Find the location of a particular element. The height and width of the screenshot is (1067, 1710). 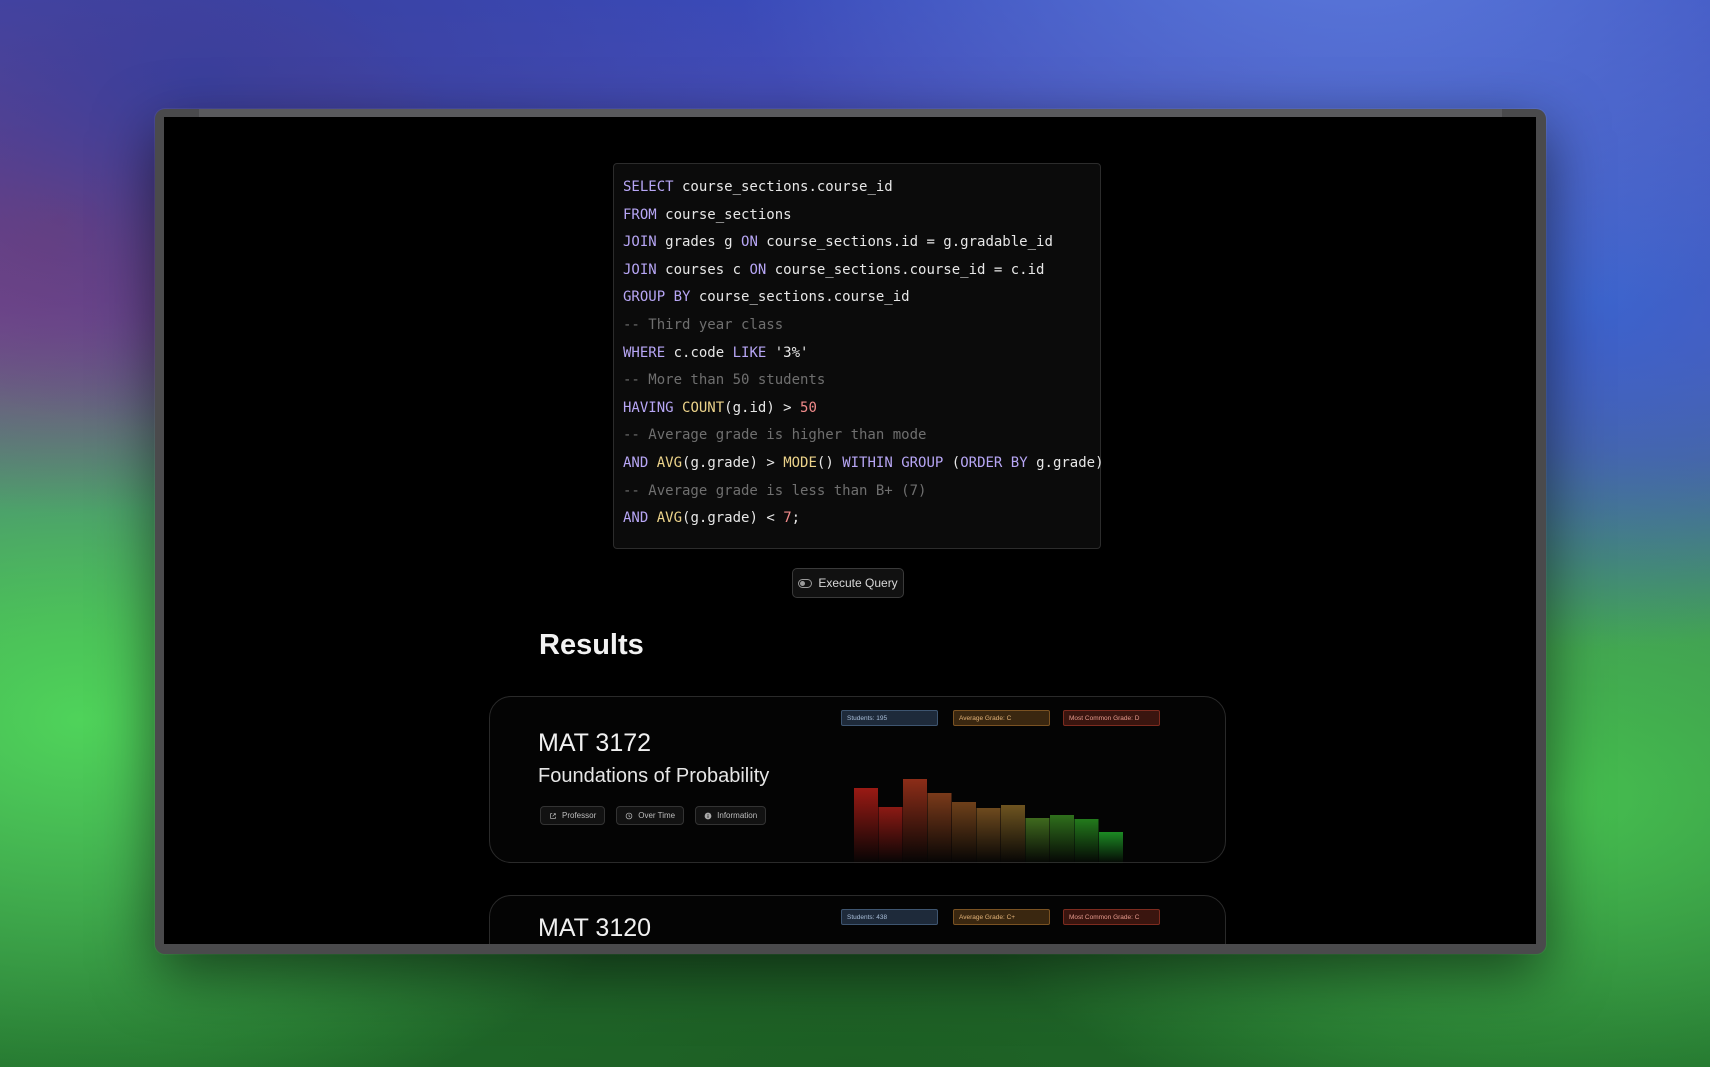

code-line: GROUP BY course_sections.course_id is located at coordinates (861, 298).